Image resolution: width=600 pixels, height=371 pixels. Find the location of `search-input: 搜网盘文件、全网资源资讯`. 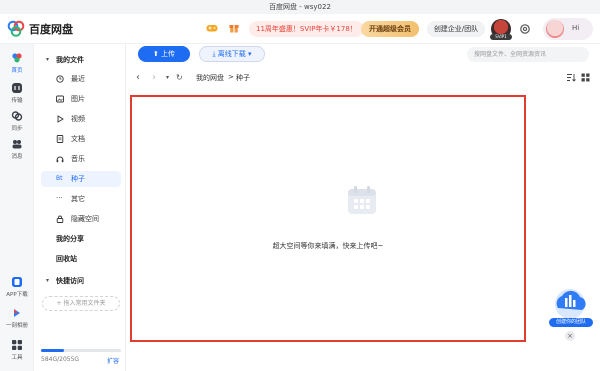

search-input: 搜网盘文件、全网资源资讯 is located at coordinates (528, 54).